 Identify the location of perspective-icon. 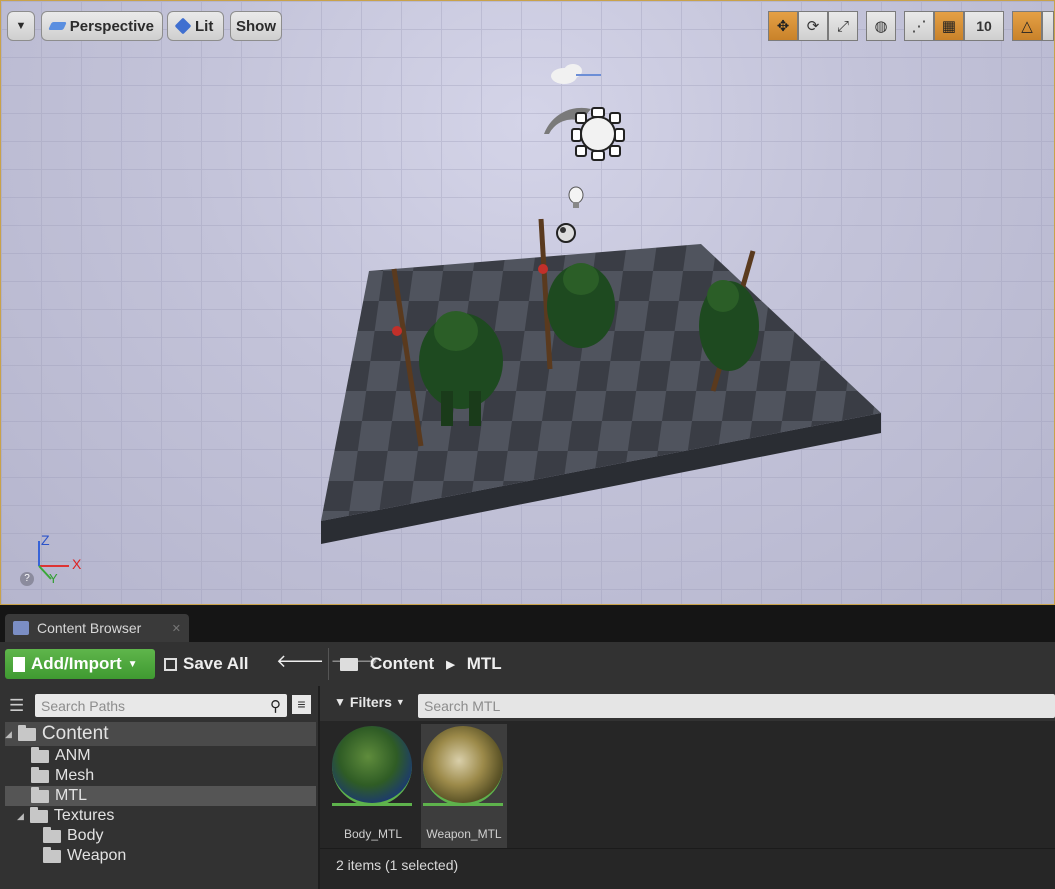
(57, 26).